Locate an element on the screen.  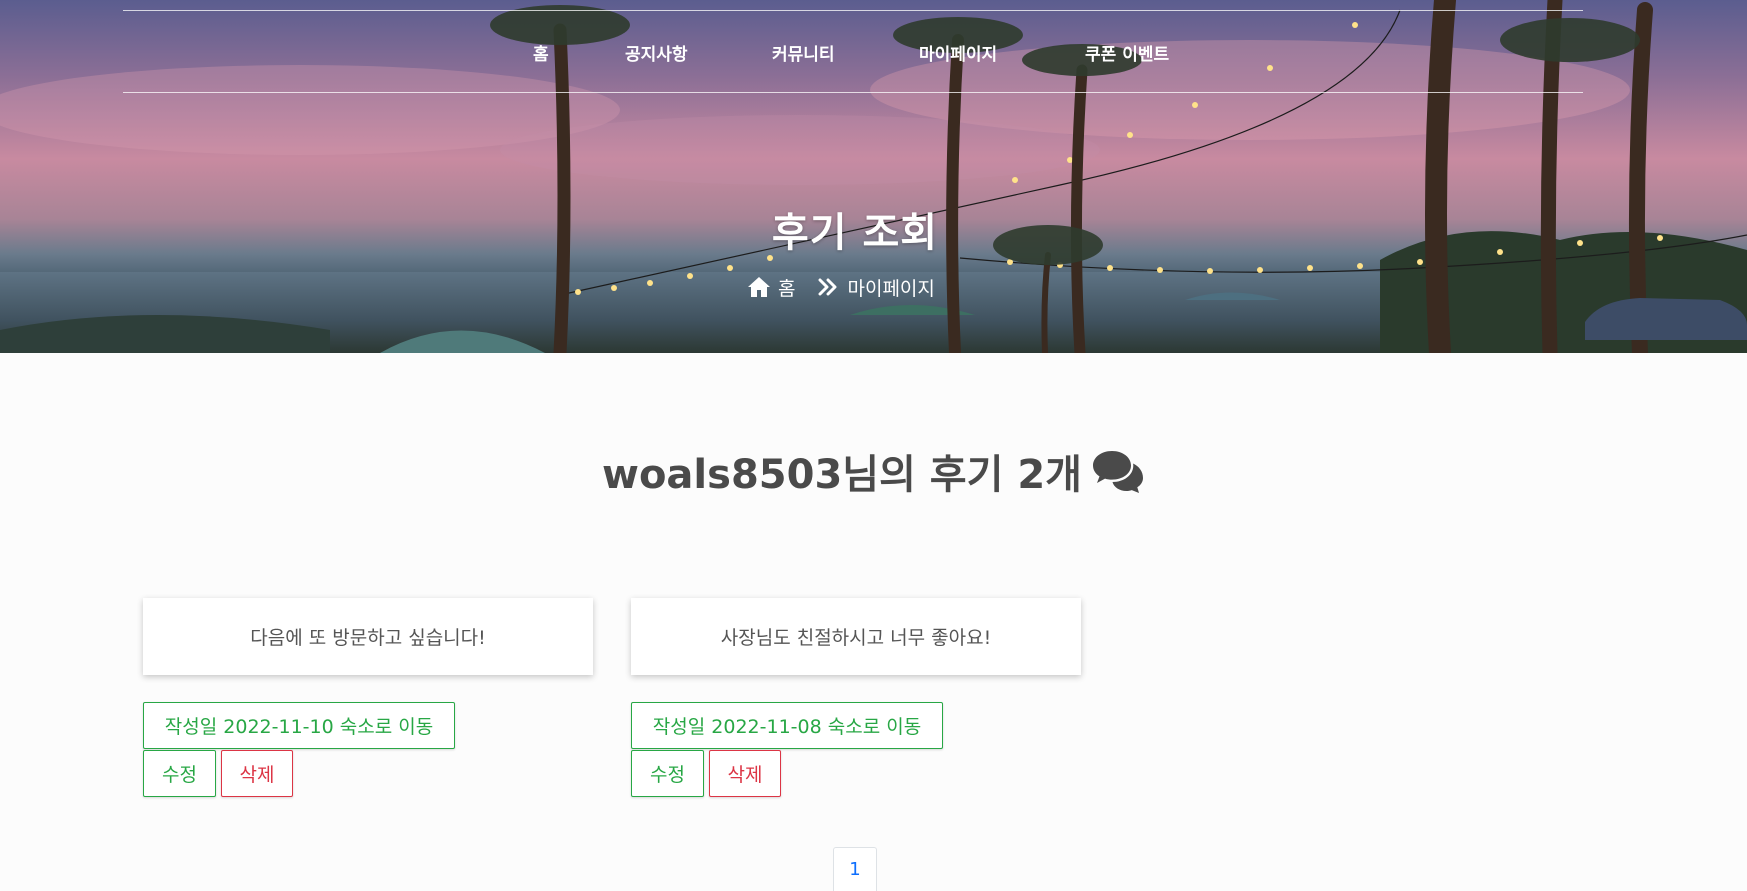
comments-icon is located at coordinates (1118, 471).